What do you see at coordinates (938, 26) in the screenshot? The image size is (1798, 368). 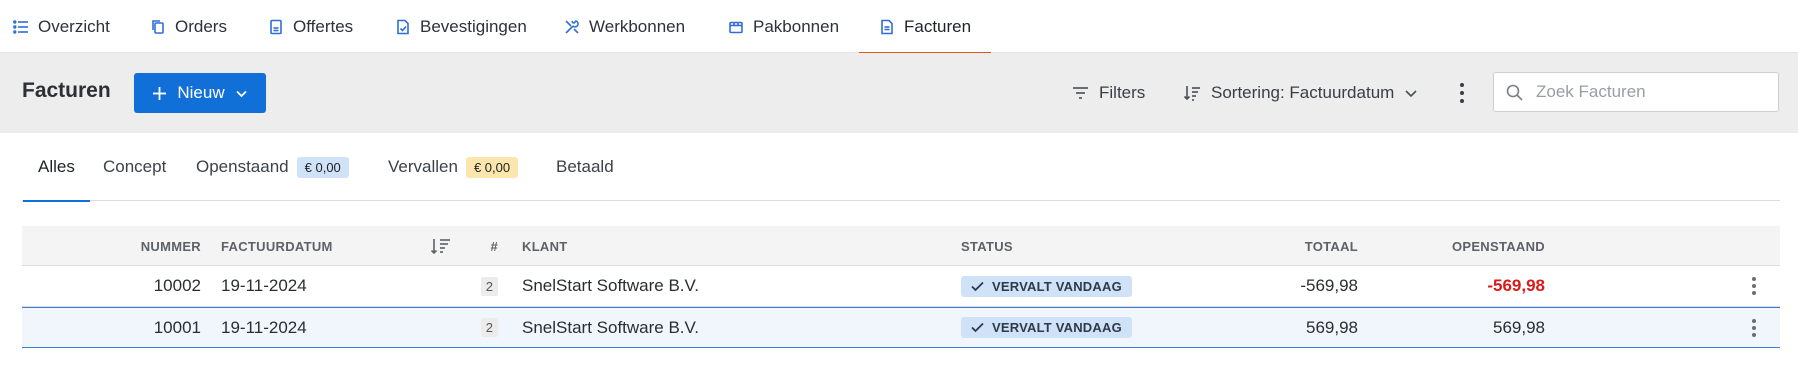 I see `nav-tab-label: Facturen` at bounding box center [938, 26].